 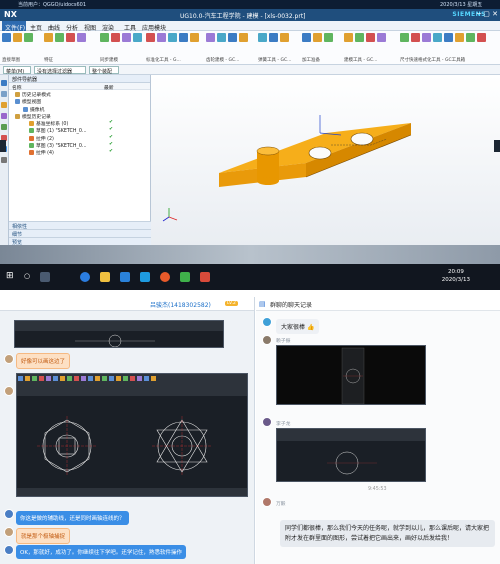 What do you see at coordinates (85, 277) in the screenshot?
I see `edge-browser-icon` at bounding box center [85, 277].